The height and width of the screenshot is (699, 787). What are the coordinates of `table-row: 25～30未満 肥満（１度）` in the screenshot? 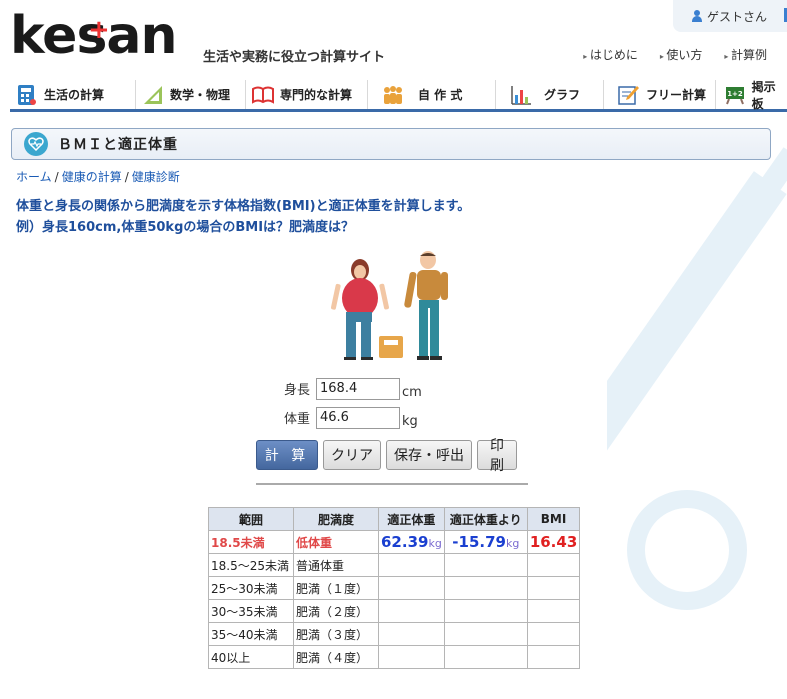 It's located at (394, 588).